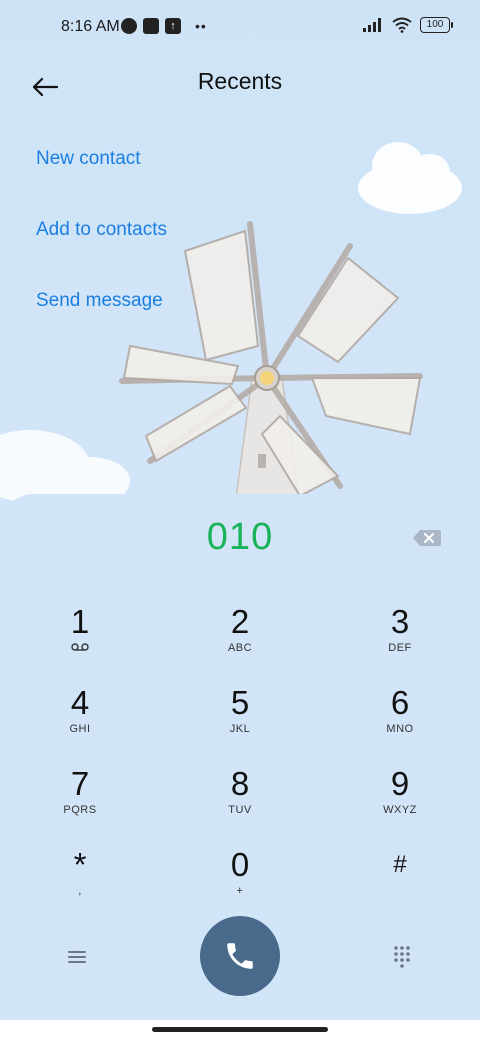  I want to click on key-star: * ,, so click(80, 882).